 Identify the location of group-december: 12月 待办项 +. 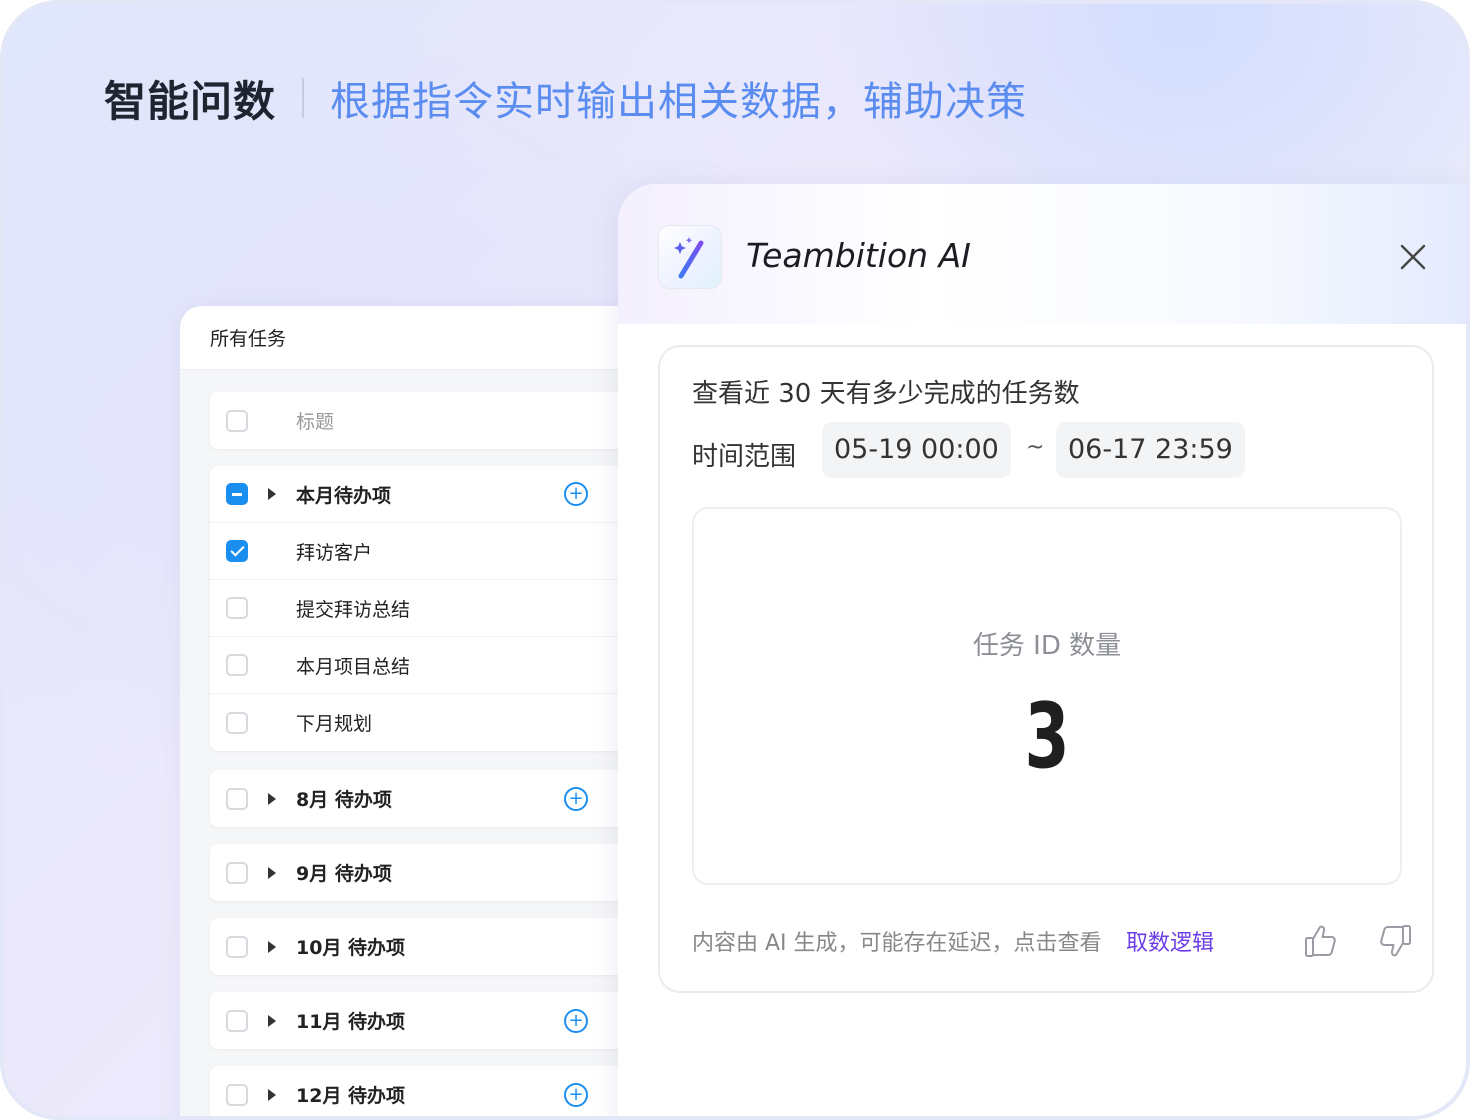
(430, 1091).